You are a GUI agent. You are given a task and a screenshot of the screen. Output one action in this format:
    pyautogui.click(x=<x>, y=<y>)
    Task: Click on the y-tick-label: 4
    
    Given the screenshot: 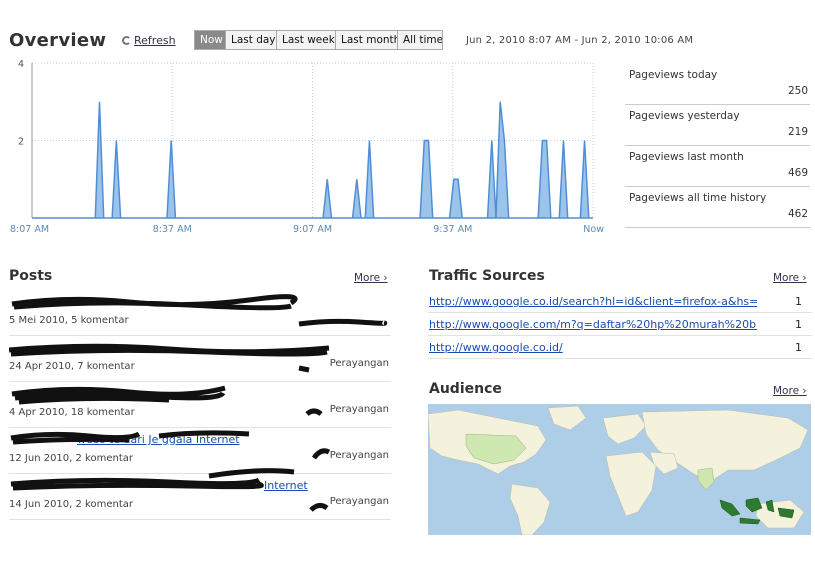 What is the action you would take?
    pyautogui.click(x=21, y=64)
    